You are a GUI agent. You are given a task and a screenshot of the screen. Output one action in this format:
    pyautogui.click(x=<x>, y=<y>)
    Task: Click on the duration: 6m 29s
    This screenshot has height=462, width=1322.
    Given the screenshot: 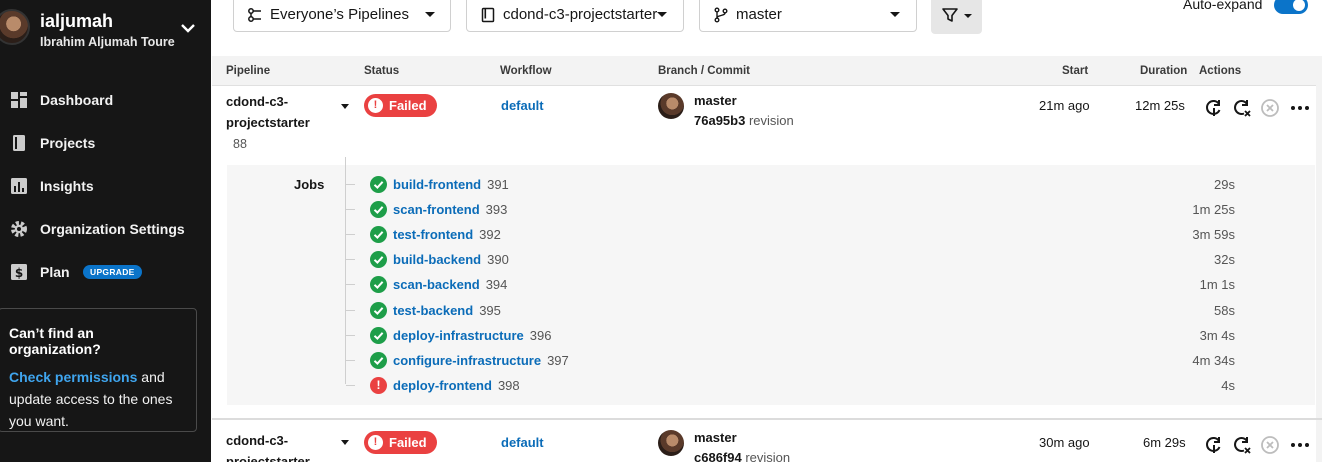 What is the action you would take?
    pyautogui.click(x=1164, y=442)
    